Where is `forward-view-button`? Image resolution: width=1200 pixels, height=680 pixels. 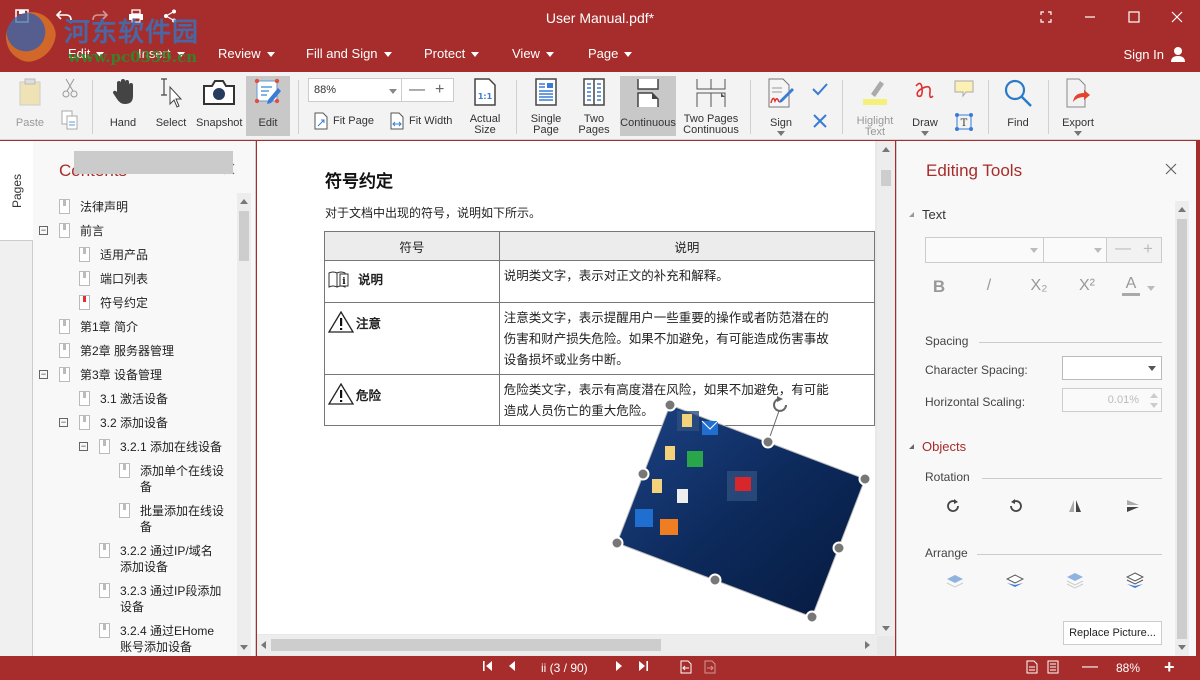 forward-view-button is located at coordinates (710, 668).